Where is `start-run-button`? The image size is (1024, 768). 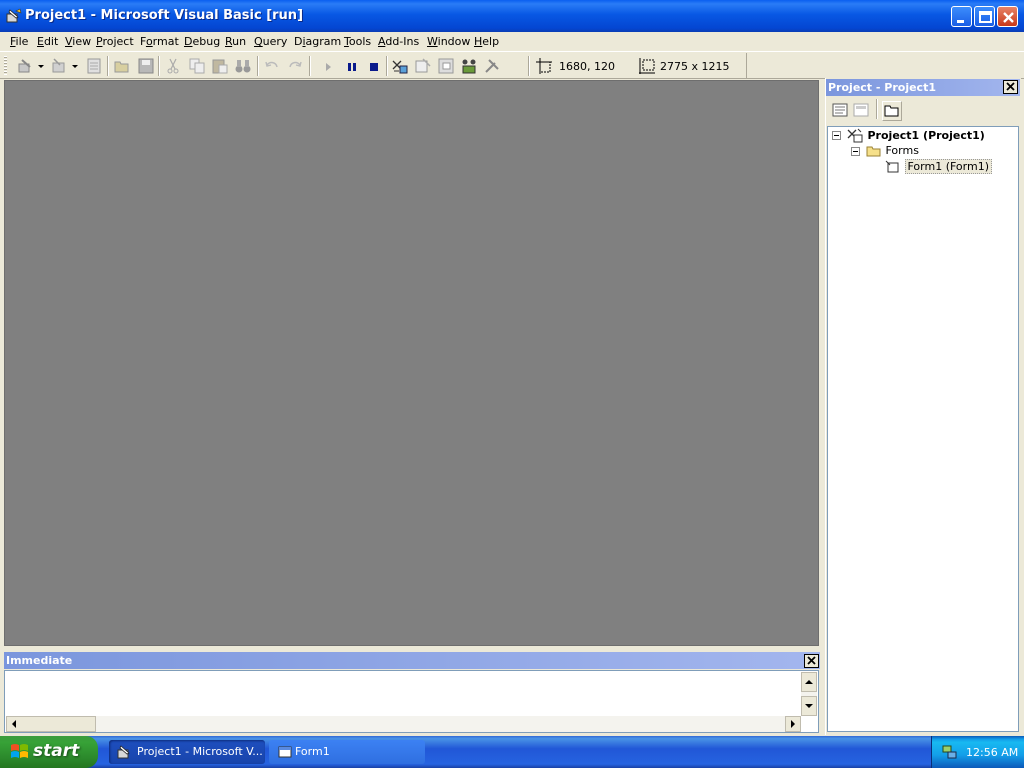
start-run-button is located at coordinates (329, 66).